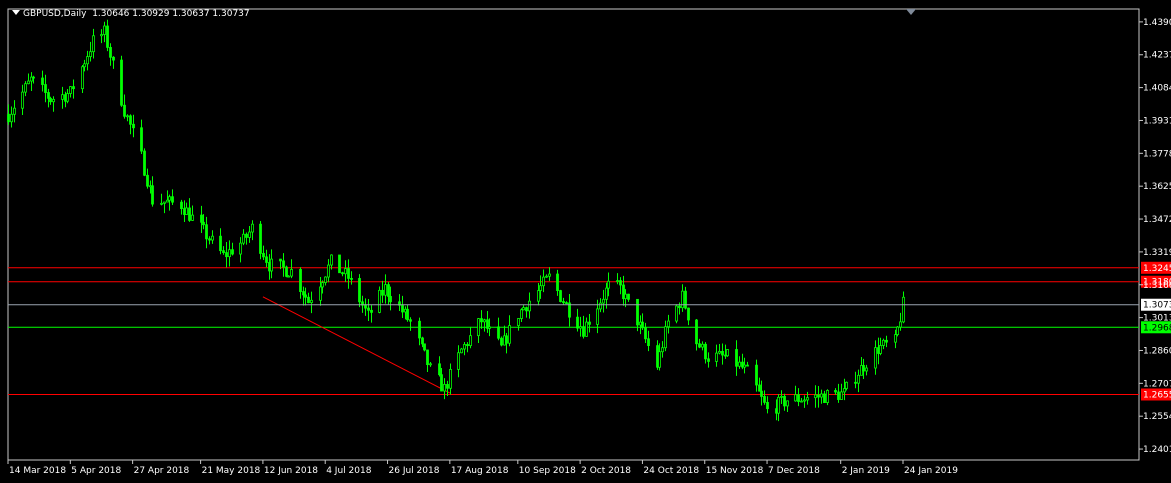  I want to click on trend-line, so click(356, 345).